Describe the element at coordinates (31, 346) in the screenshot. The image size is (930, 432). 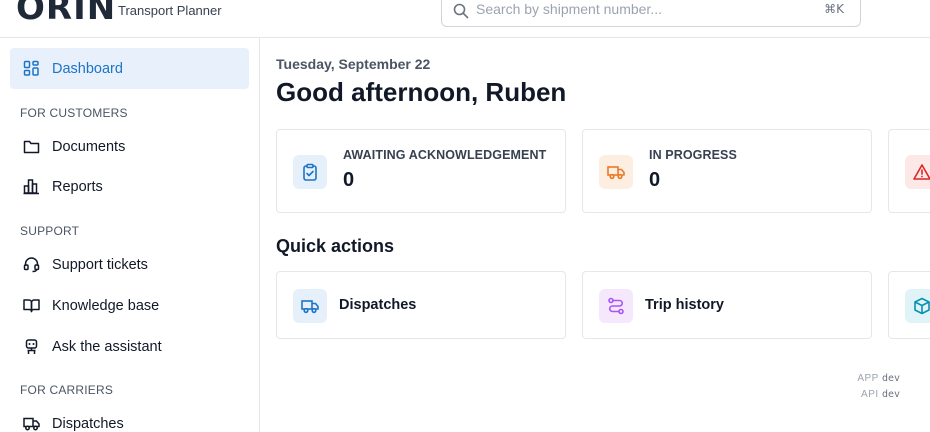
I see `robot-icon` at that location.